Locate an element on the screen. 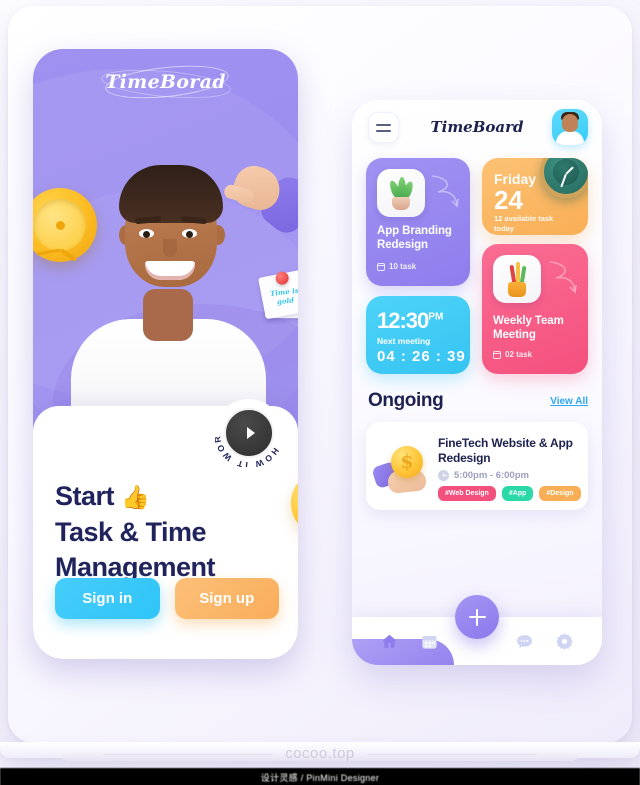  auth-buttons: Sign in Sign up is located at coordinates (167, 598).